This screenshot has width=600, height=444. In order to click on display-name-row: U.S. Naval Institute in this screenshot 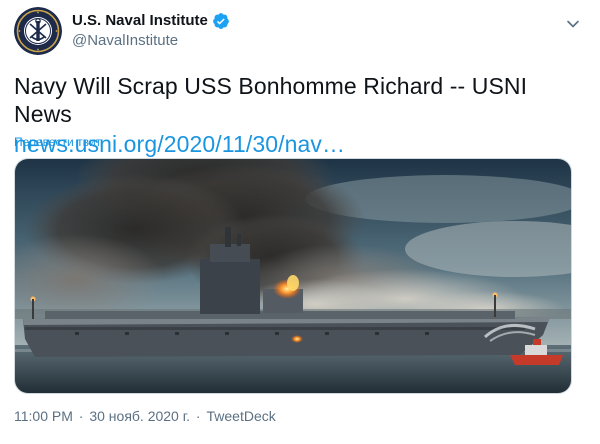, I will do `click(151, 20)`.